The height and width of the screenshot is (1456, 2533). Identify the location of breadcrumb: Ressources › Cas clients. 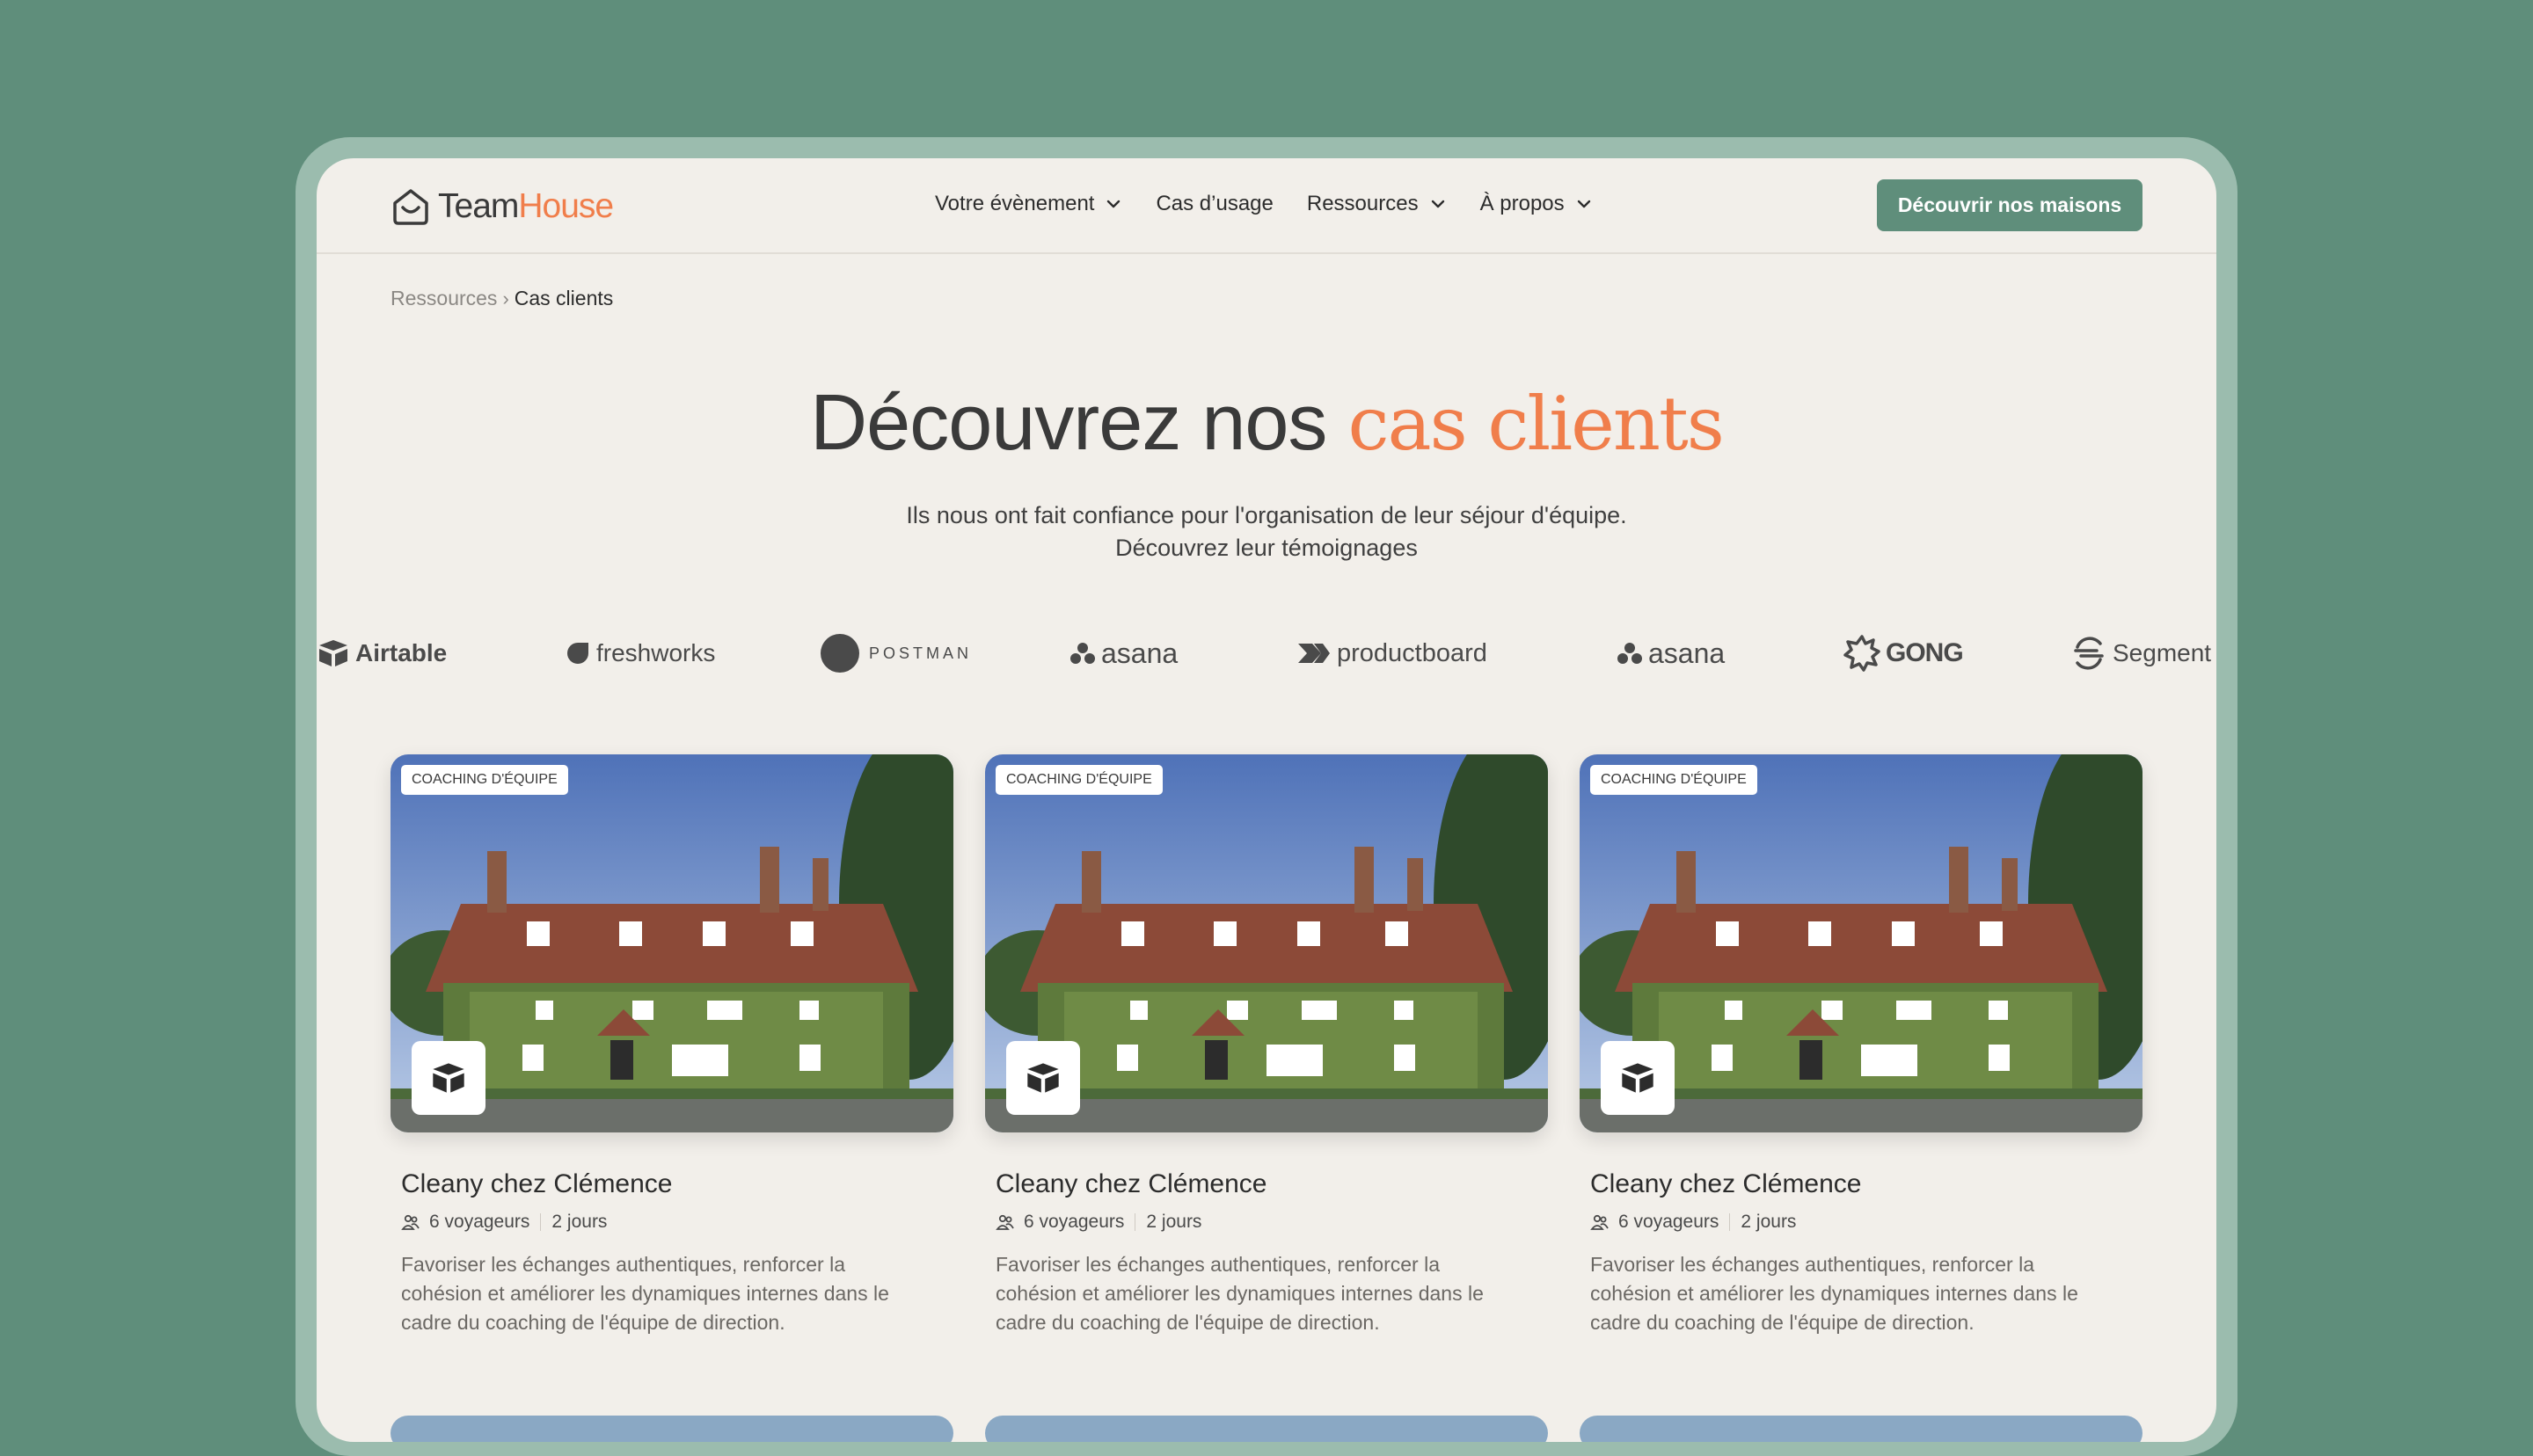
(502, 298).